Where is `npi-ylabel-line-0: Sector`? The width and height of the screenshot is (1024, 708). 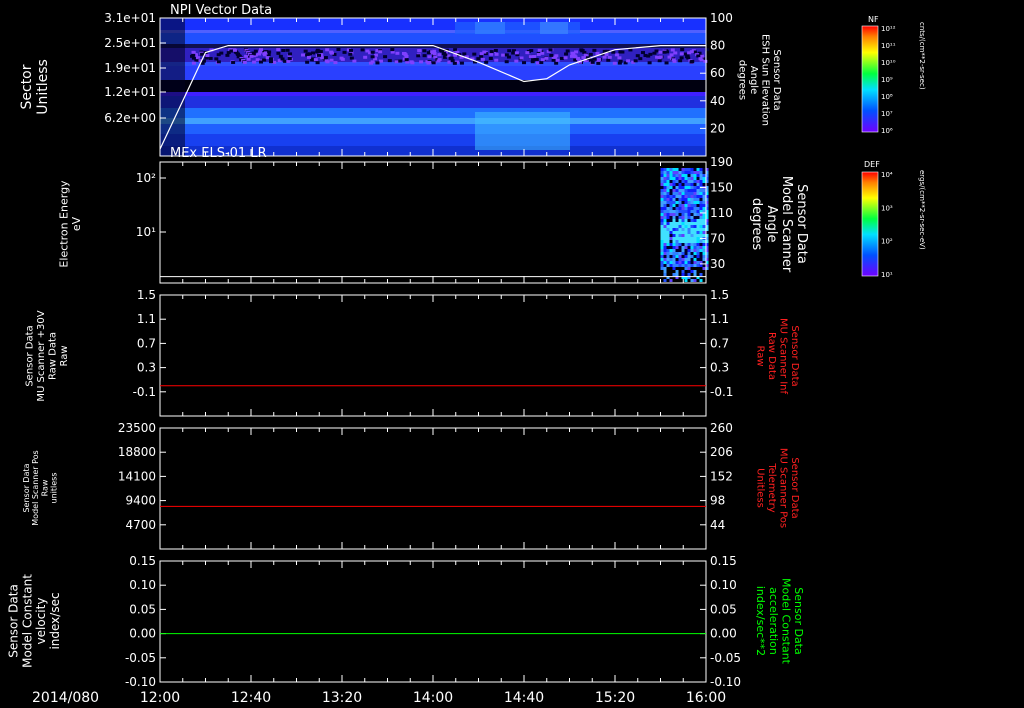 npi-ylabel-line-0: Sector is located at coordinates (27, 86).